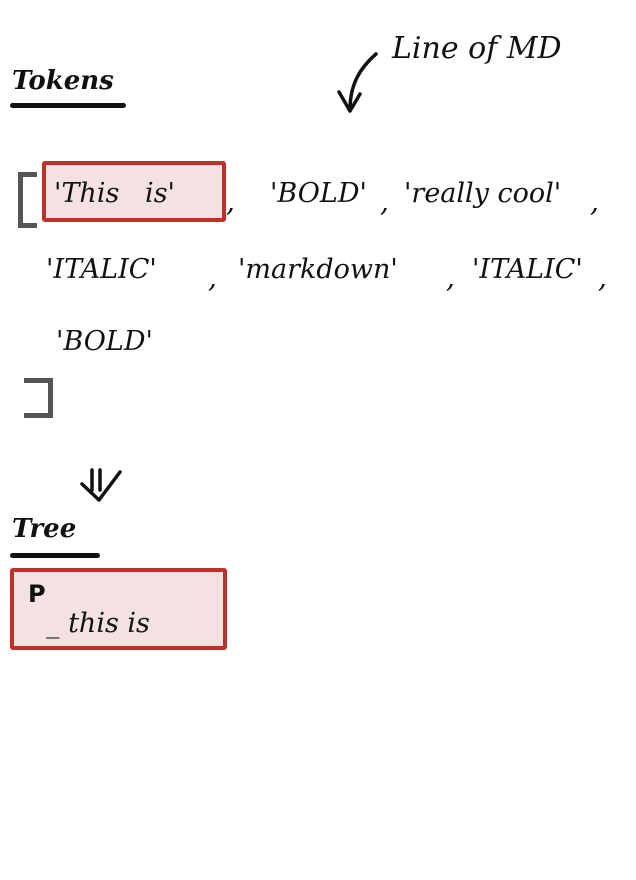 This screenshot has height=880, width=636. Describe the element at coordinates (477, 48) in the screenshot. I see `line-of-md-annotation: Line of MD` at that location.